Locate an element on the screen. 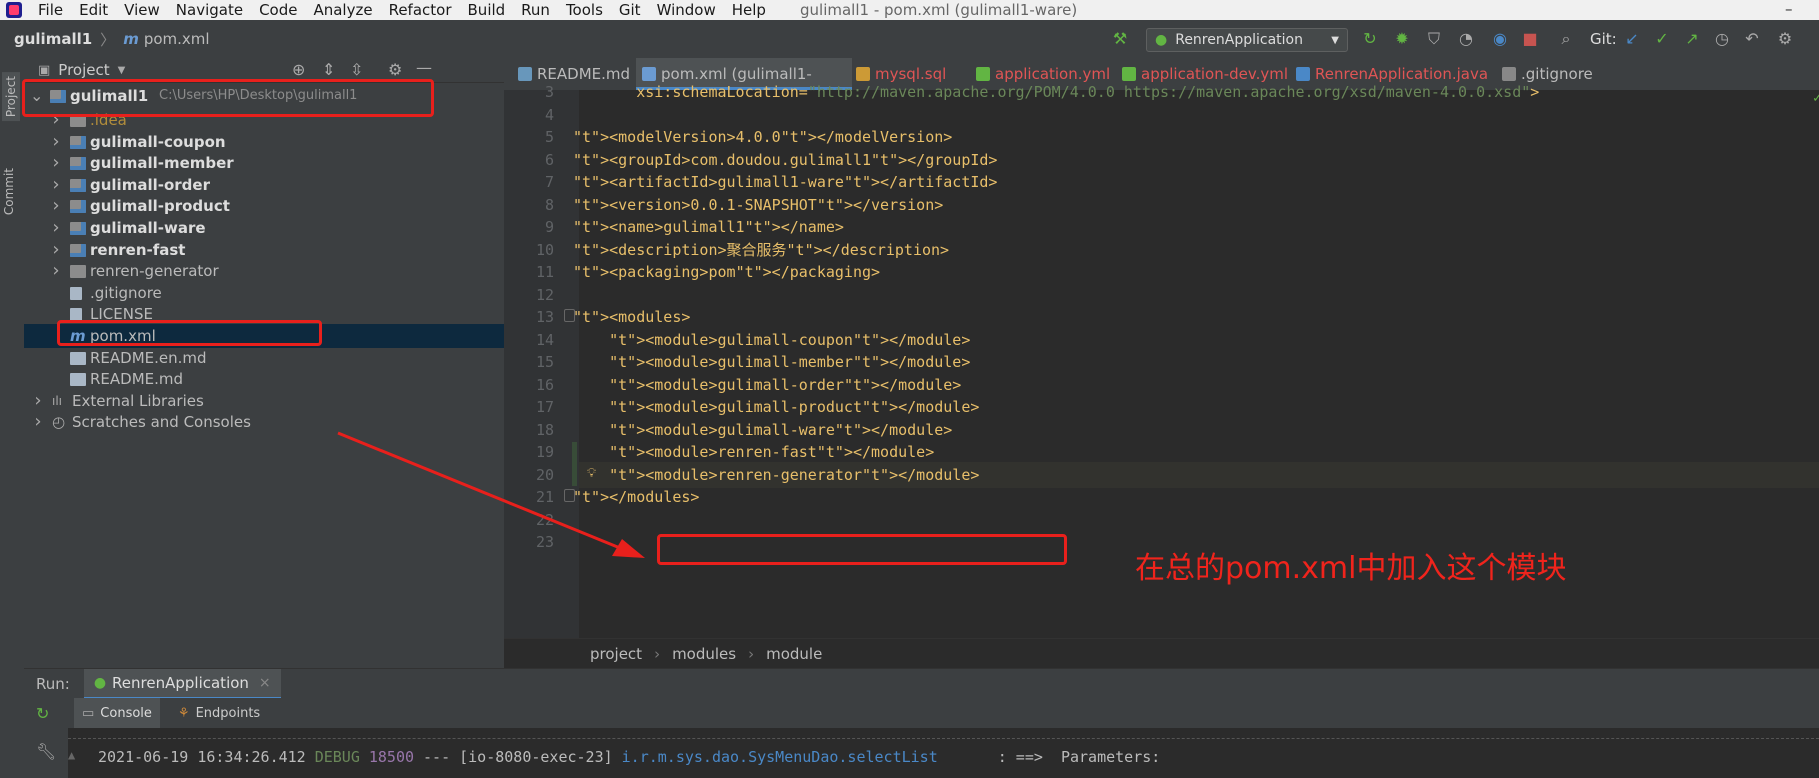 The height and width of the screenshot is (778, 1819). ide-settings-icon: ⚙ is located at coordinates (1785, 39).